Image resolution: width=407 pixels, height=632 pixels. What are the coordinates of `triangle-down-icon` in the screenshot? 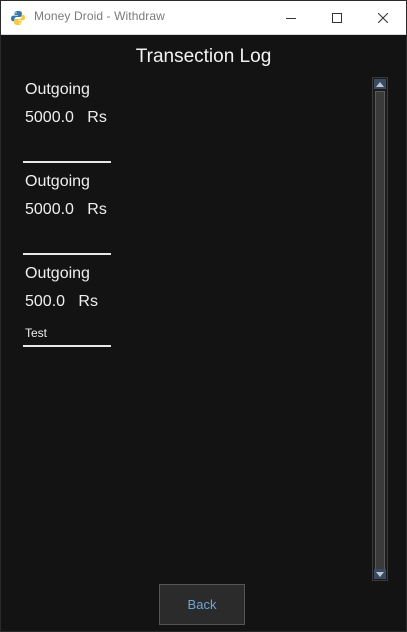 It's located at (380, 574).